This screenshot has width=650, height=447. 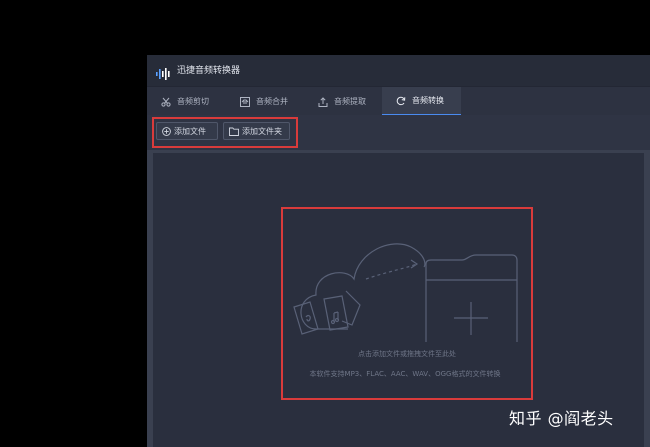 What do you see at coordinates (398, 70) in the screenshot?
I see `title-bar: 迅捷音频转换器` at bounding box center [398, 70].